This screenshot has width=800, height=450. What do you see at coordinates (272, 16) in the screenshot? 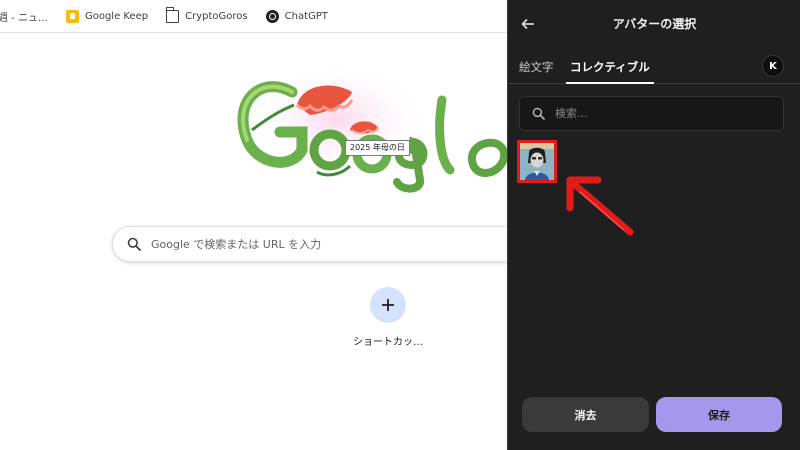
I see `chatgpt-icon` at bounding box center [272, 16].